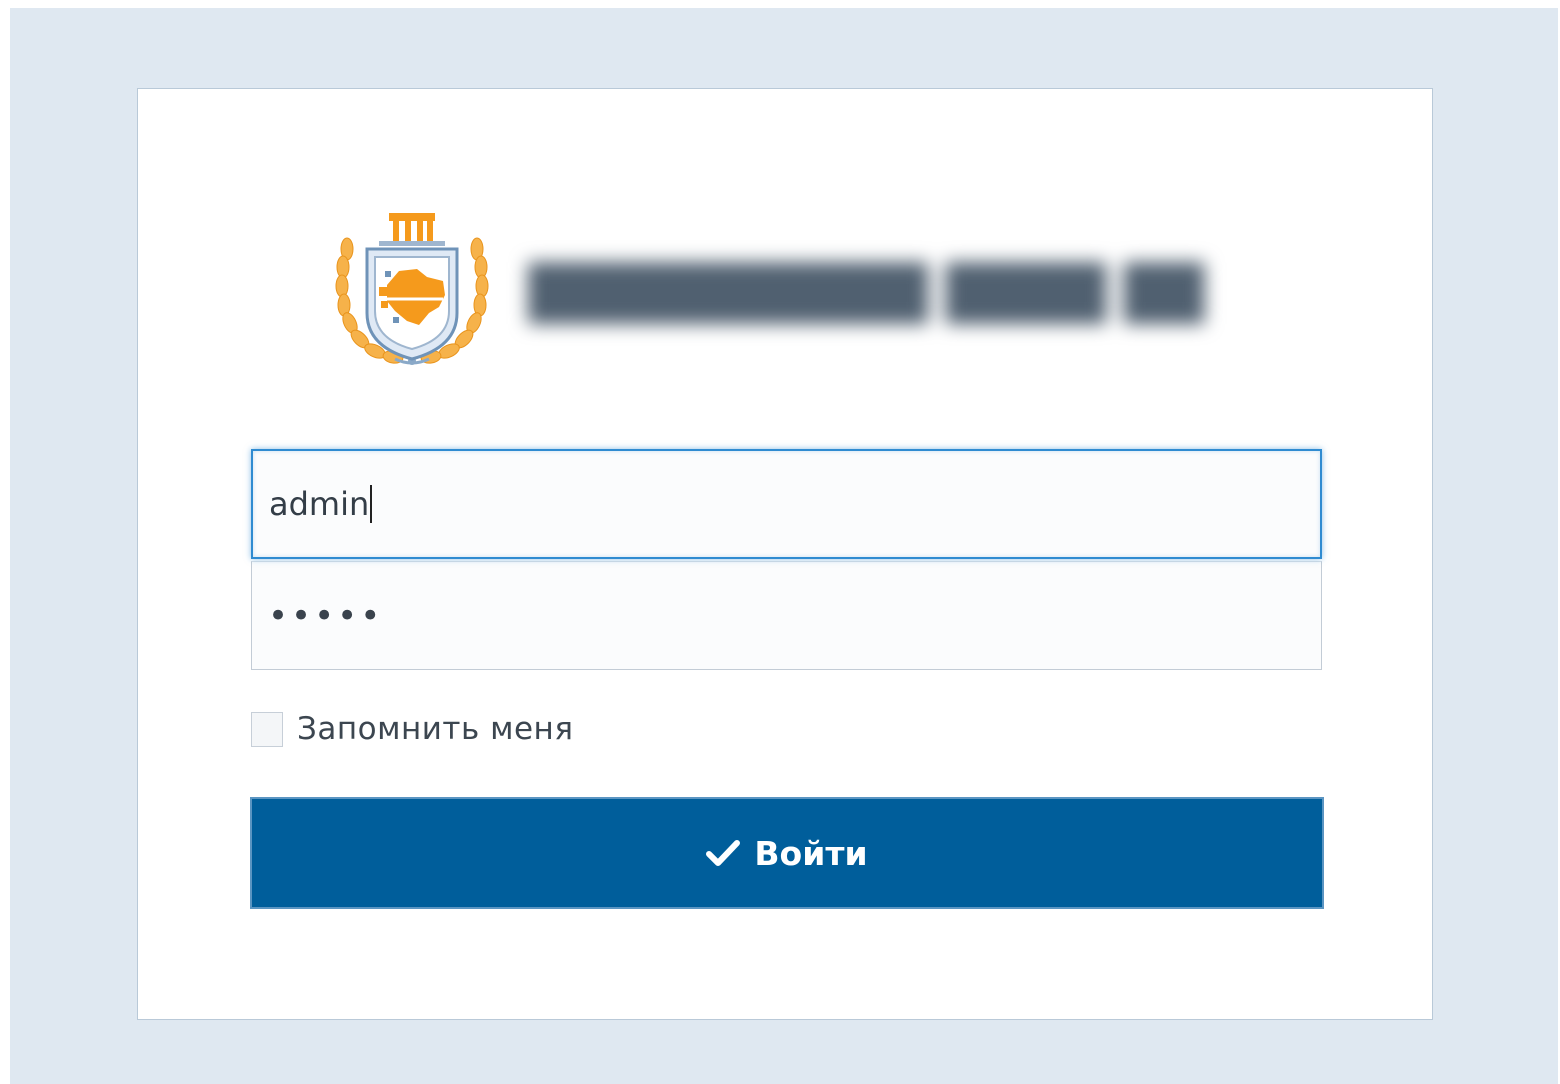  Describe the element at coordinates (326, 615) in the screenshot. I see `password-mask: •••••` at that location.